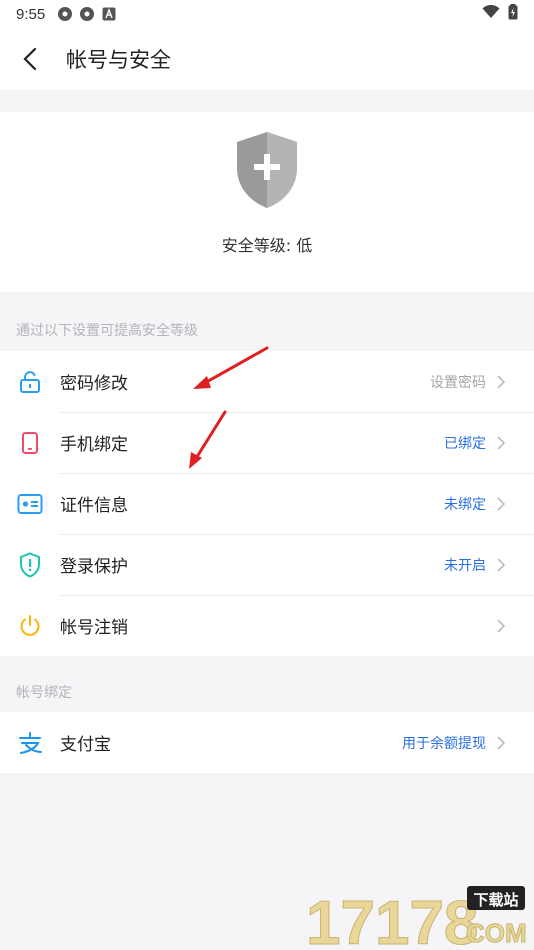  I want to click on row-label: 登录保护, so click(94, 567).